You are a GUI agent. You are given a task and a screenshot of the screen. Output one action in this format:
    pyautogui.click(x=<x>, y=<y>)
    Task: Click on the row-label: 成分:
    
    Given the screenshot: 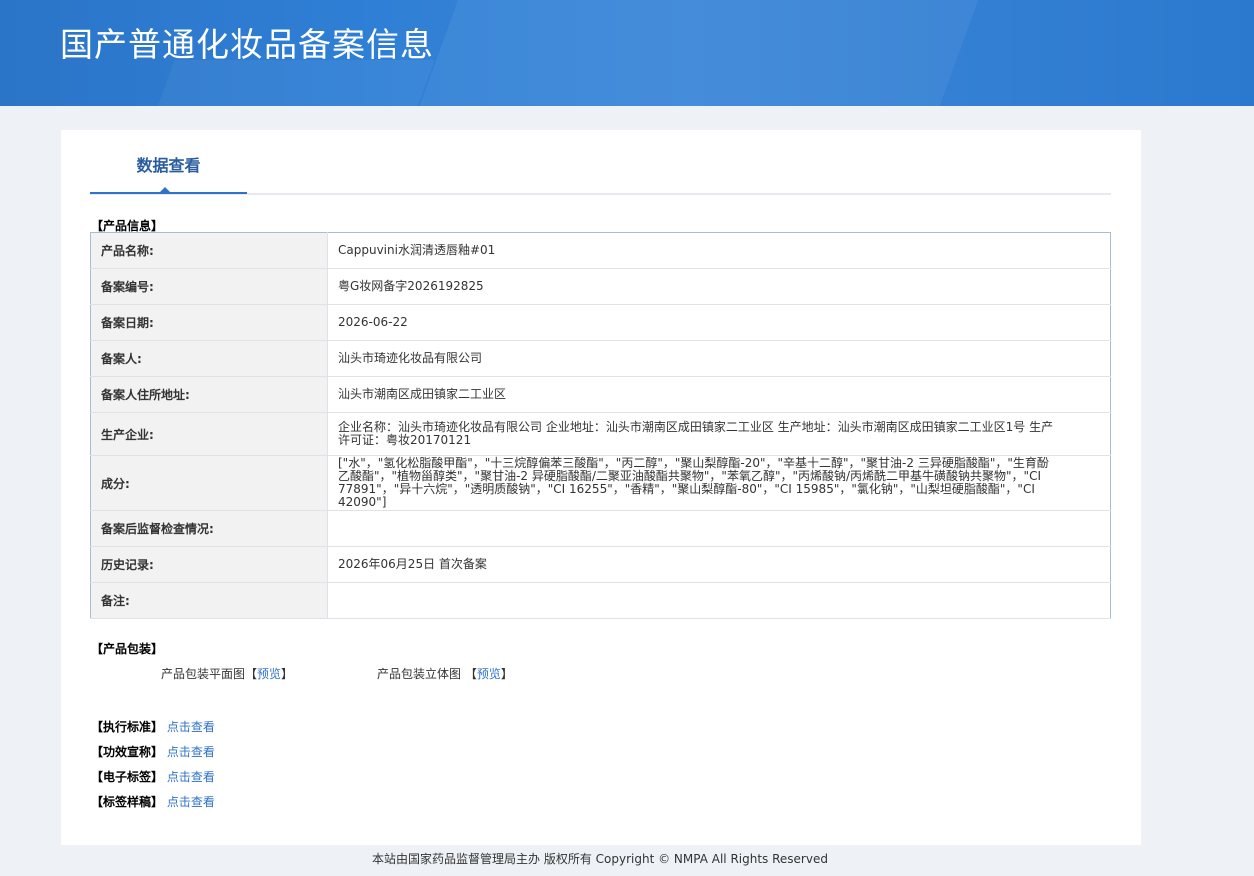 What is the action you would take?
    pyautogui.click(x=209, y=483)
    